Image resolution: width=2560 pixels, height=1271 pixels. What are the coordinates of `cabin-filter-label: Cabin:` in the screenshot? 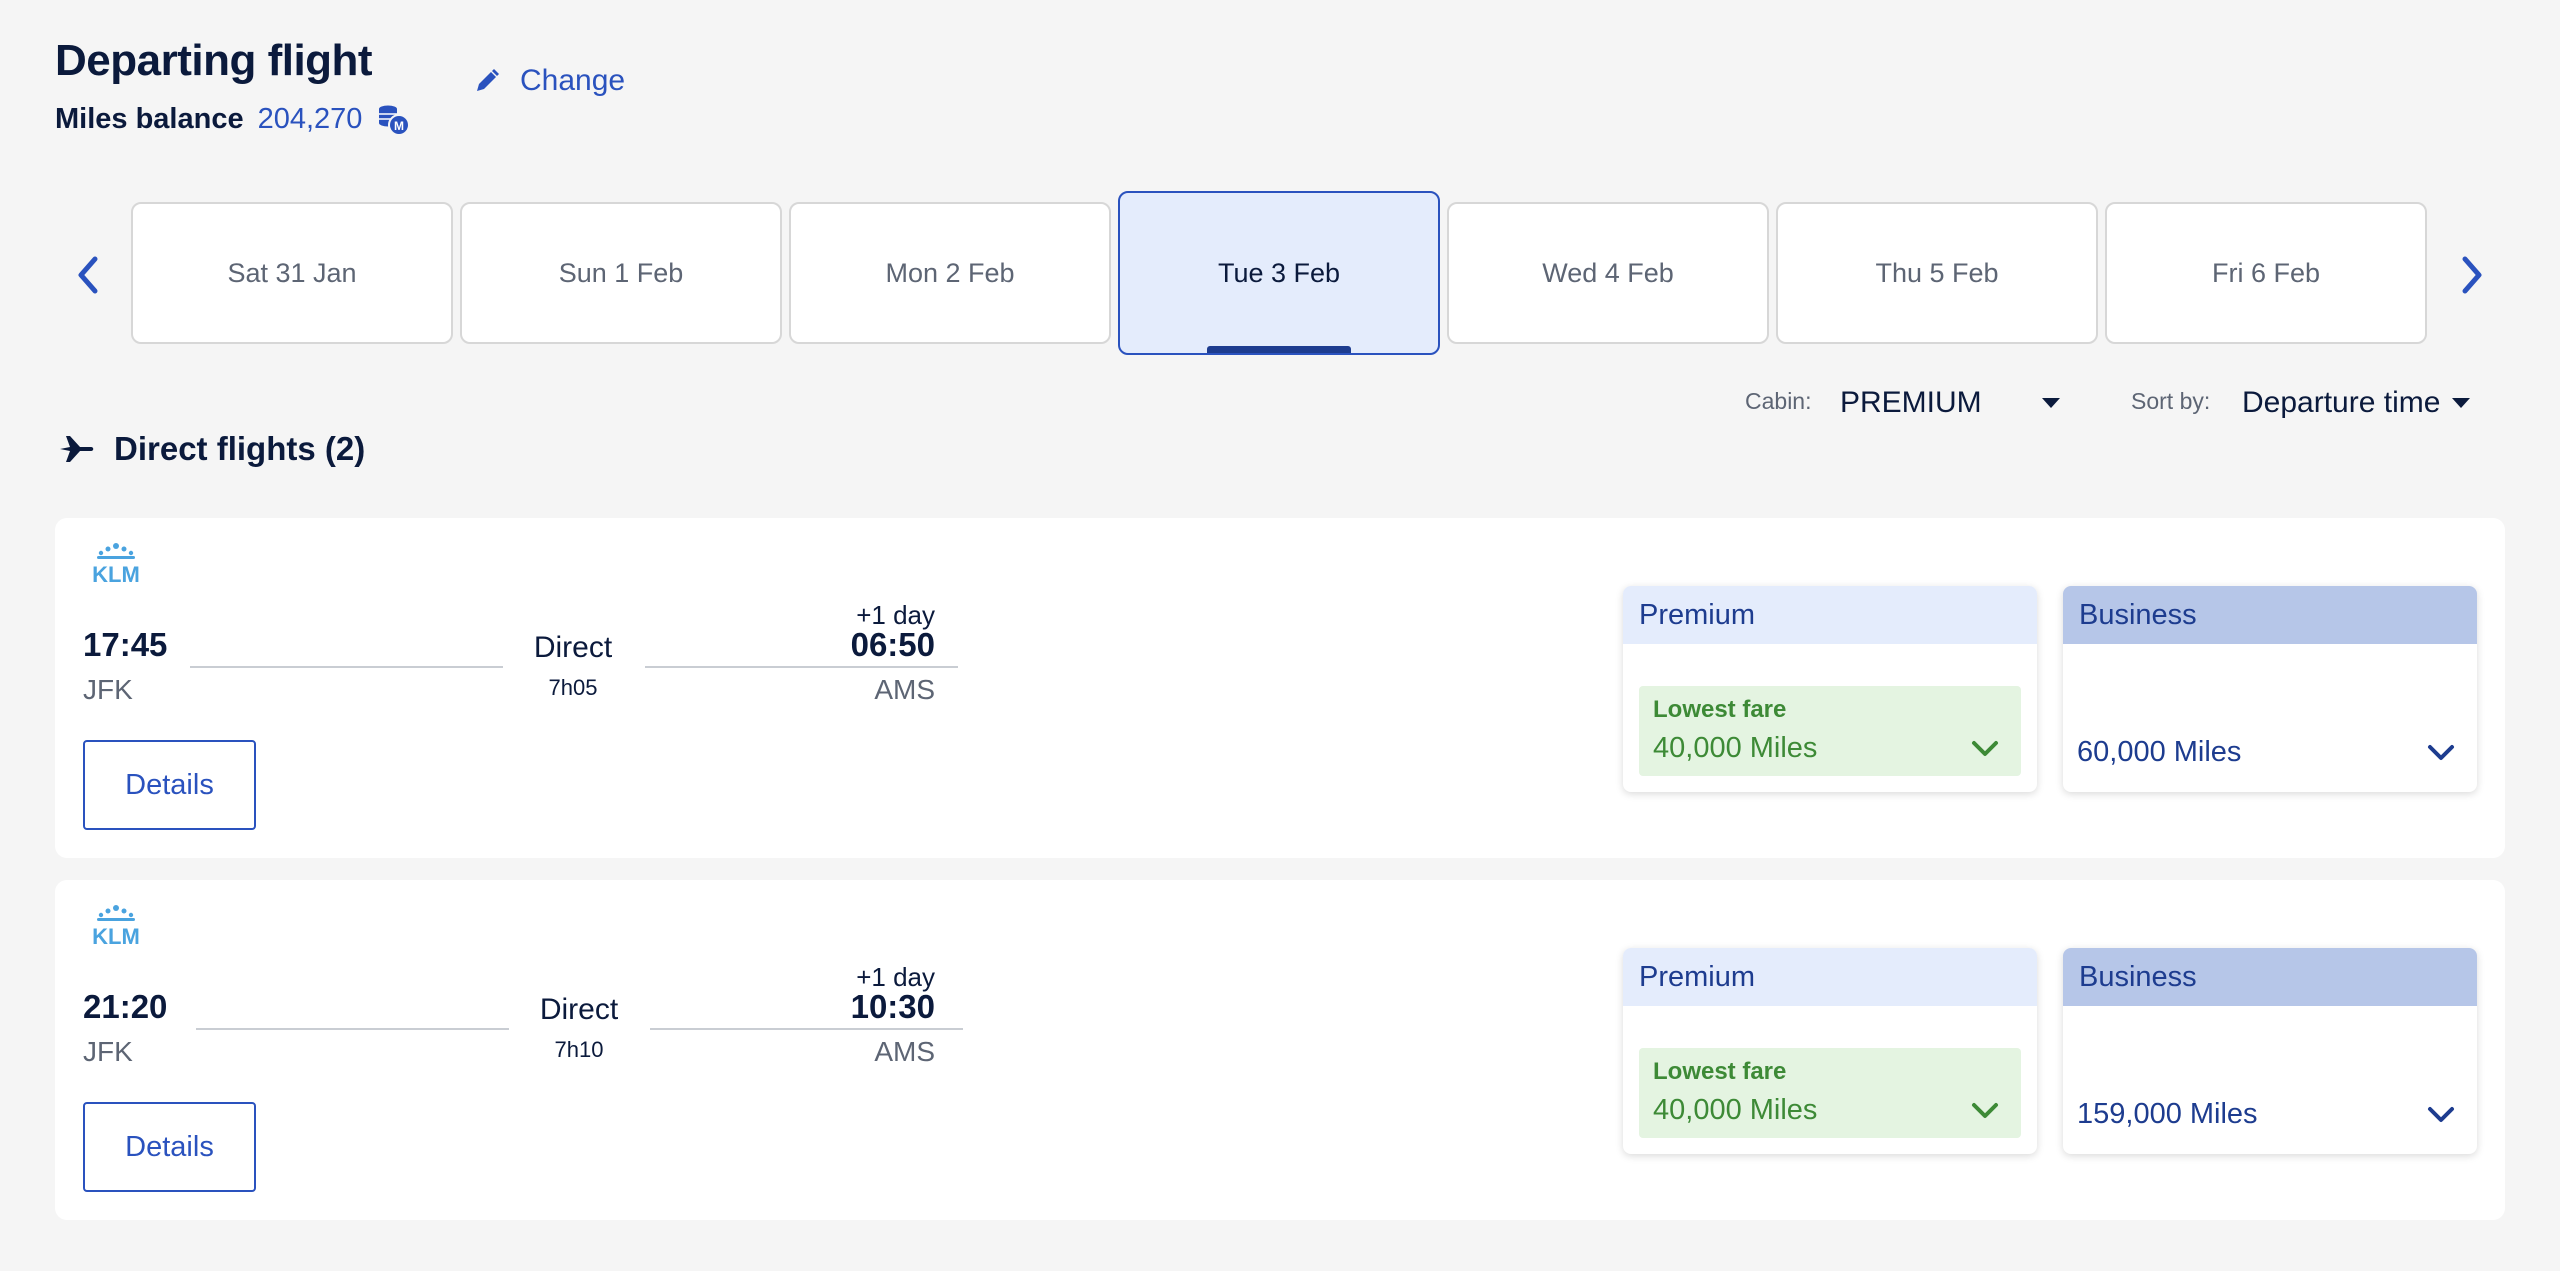 It's located at (1778, 401).